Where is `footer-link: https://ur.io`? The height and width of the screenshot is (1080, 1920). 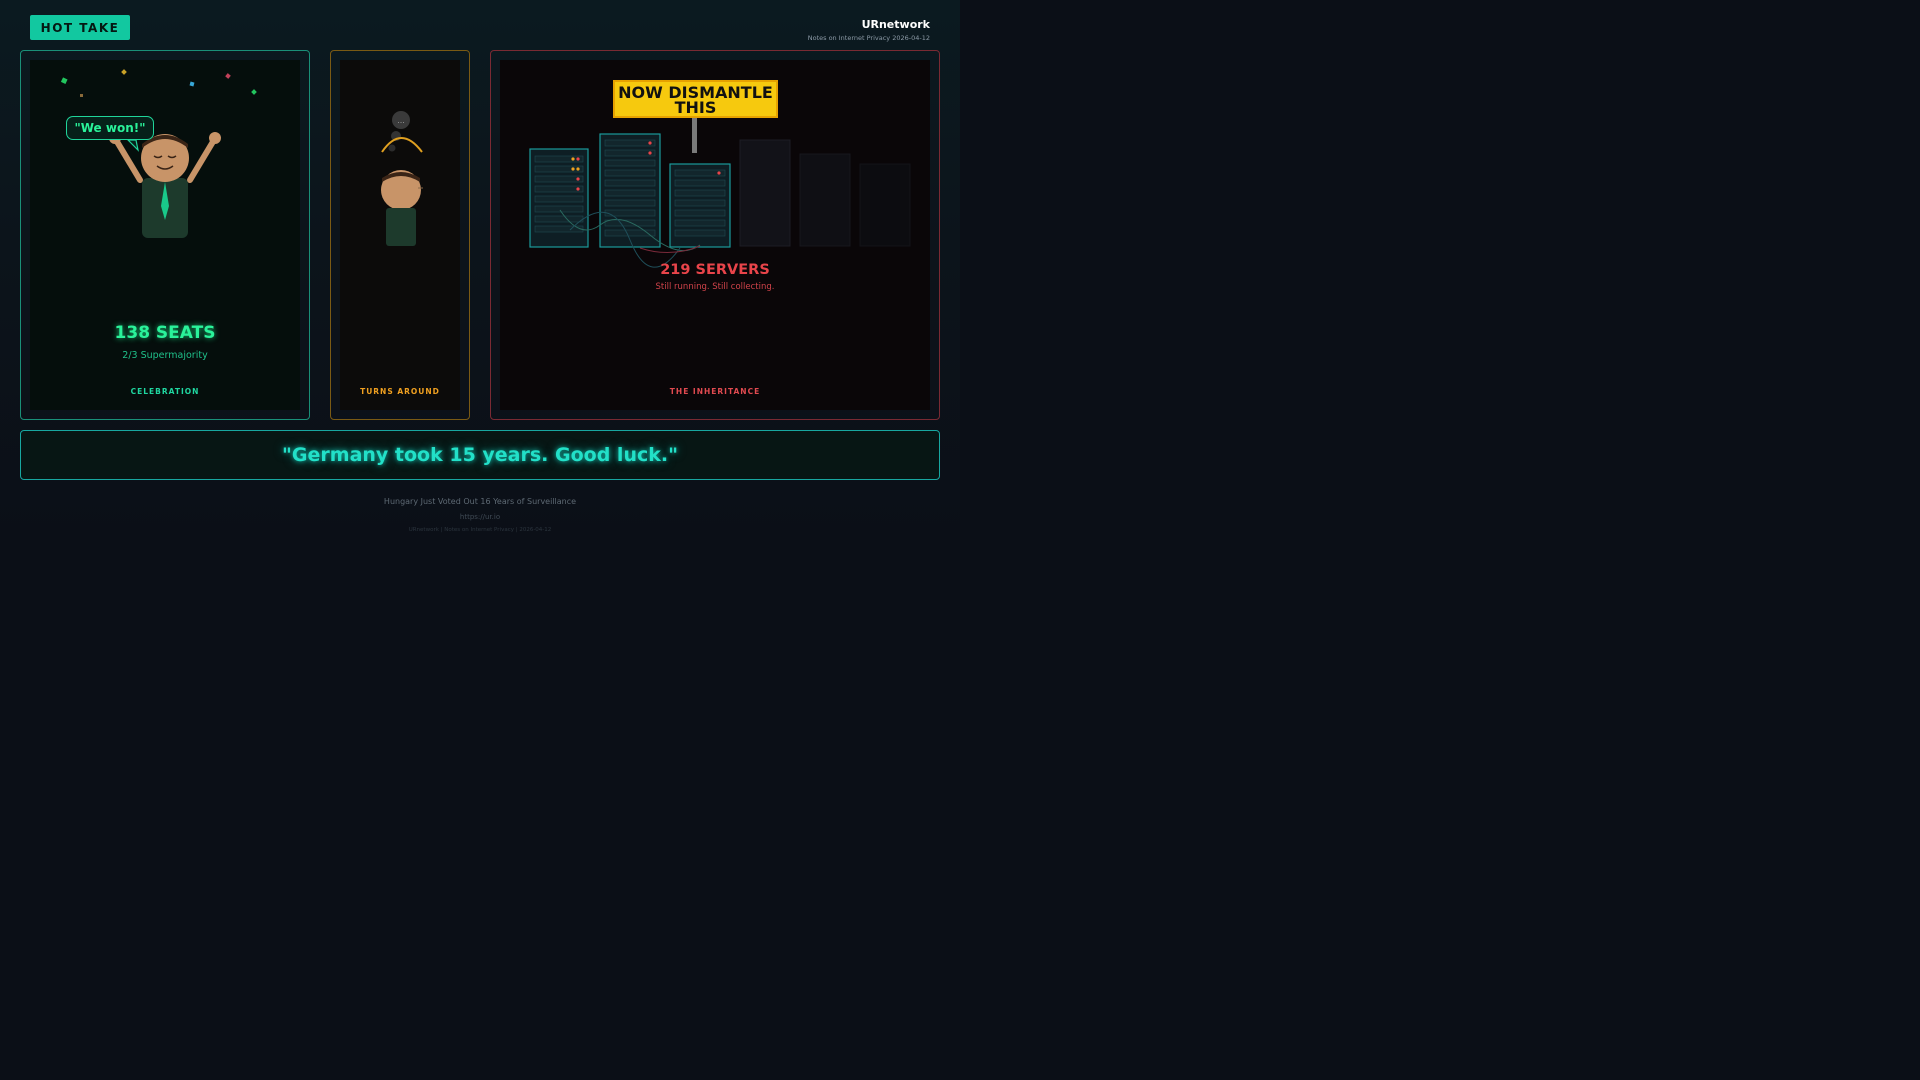
footer-link: https://ur.io is located at coordinates (480, 517).